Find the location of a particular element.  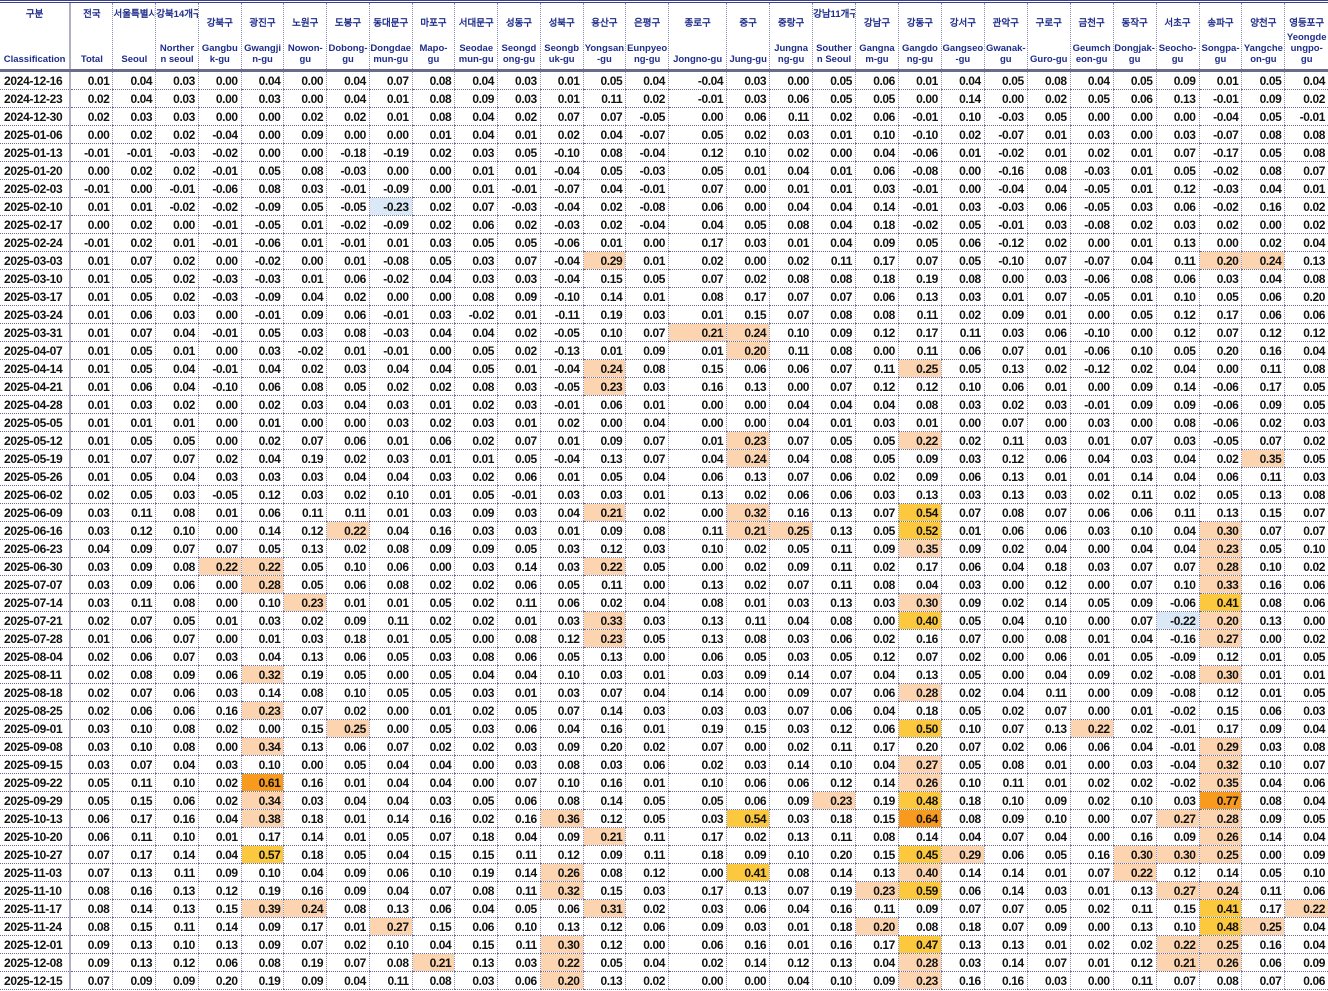

value-cell: 0.13 is located at coordinates (1005, 476).